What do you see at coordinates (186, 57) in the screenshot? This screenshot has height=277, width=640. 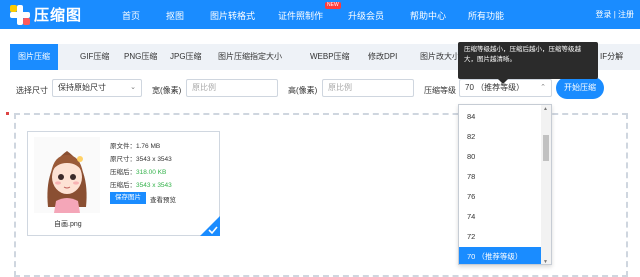 I see `tab-jpg-compress: JPG压缩` at bounding box center [186, 57].